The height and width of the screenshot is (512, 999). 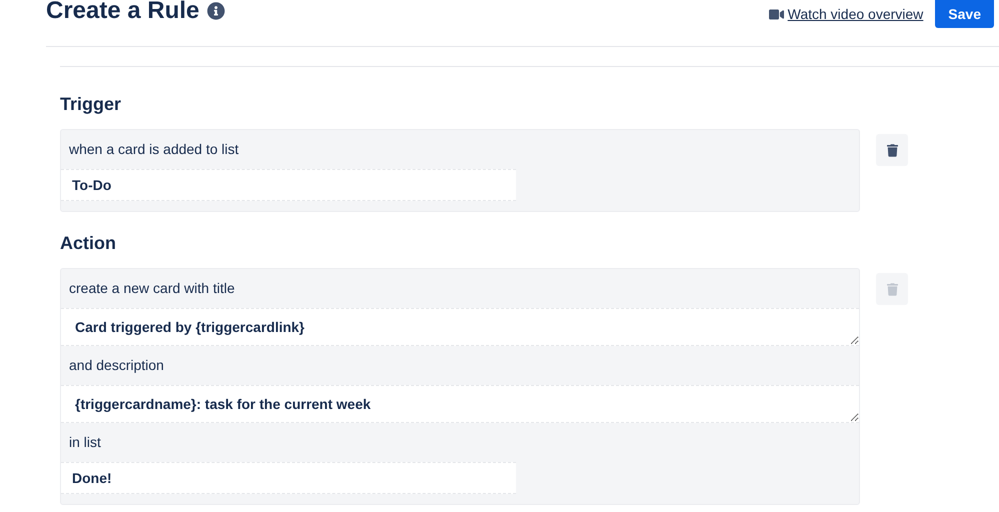 I want to click on section-heading: Trigger, so click(x=91, y=104).